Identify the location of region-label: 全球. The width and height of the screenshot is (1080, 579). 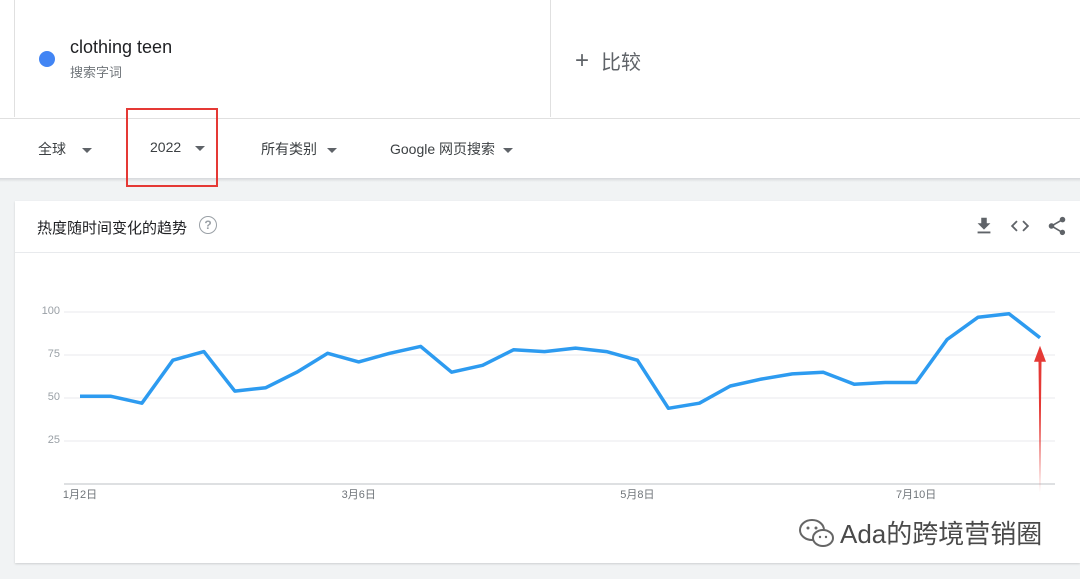
(52, 149).